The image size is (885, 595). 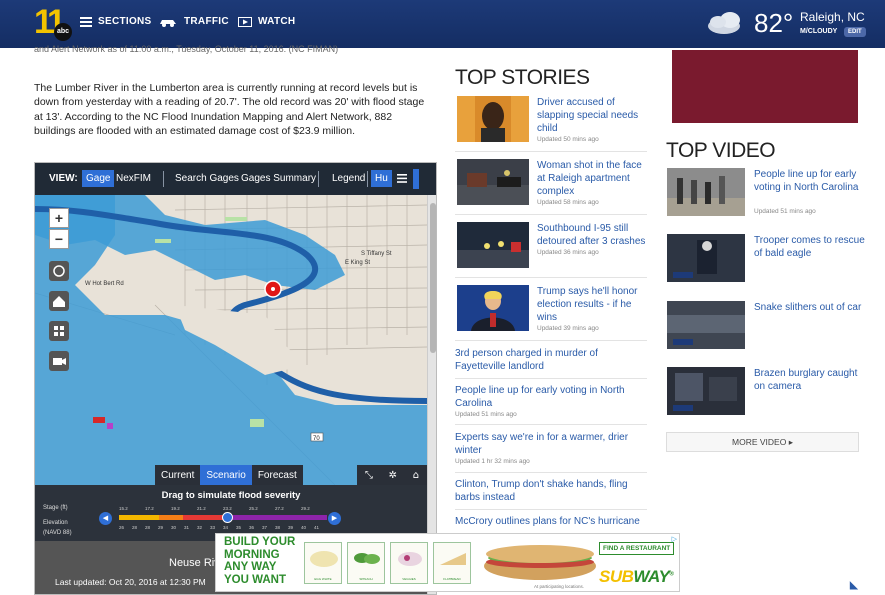 I want to click on video-updated: Updated 51 mins ago, so click(x=785, y=211).